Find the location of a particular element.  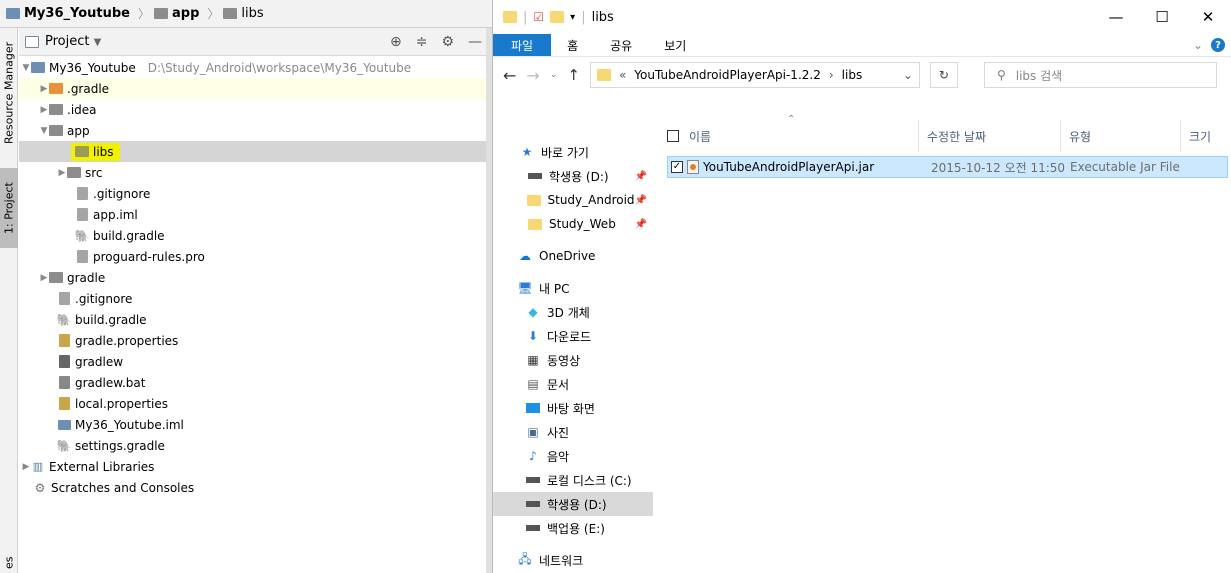

help-icon: ? is located at coordinates (1218, 45).